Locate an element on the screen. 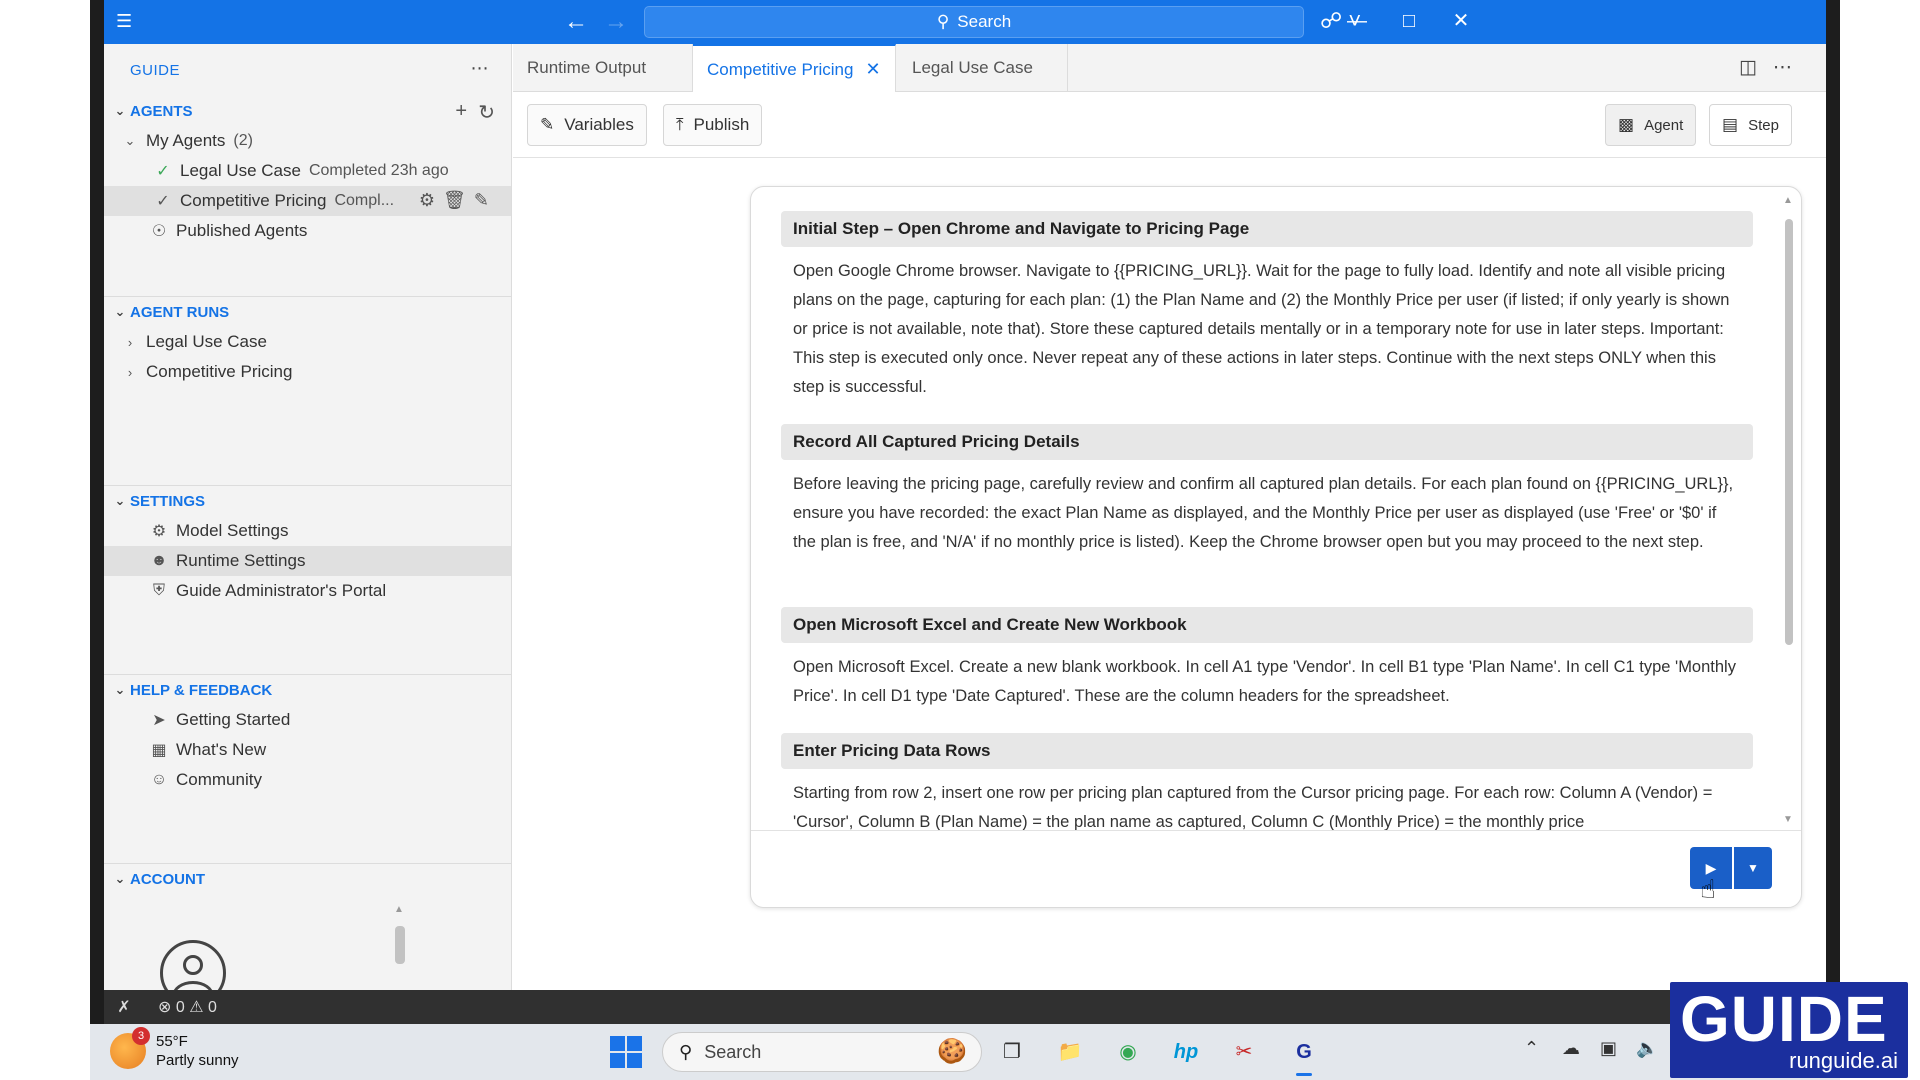 This screenshot has height=1080, width=1920. tab-label: Competitive Pricing is located at coordinates (780, 69).